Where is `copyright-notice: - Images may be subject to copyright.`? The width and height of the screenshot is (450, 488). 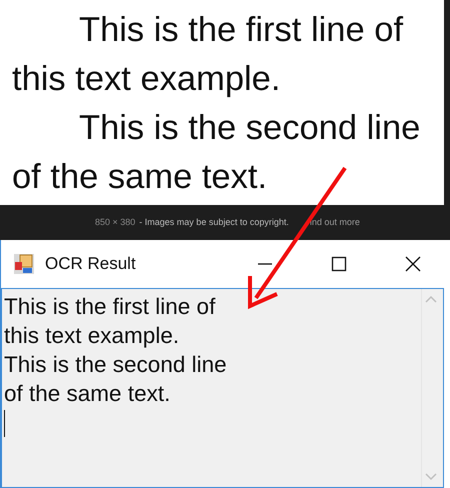
copyright-notice: - Images may be subject to copyright. is located at coordinates (214, 221).